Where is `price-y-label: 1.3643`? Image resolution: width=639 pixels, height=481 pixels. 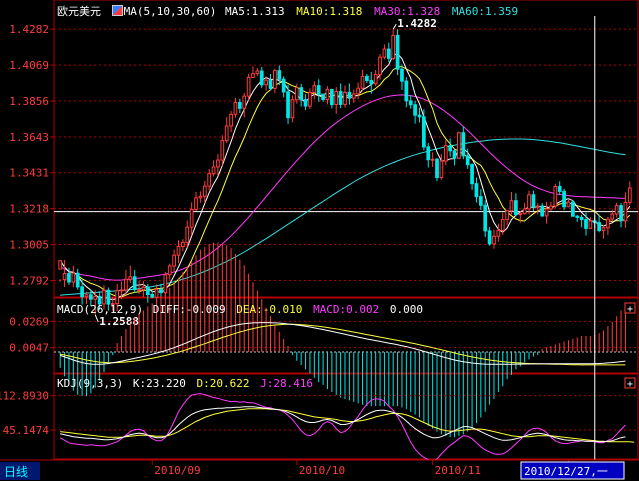 price-y-label: 1.3643 is located at coordinates (29, 137).